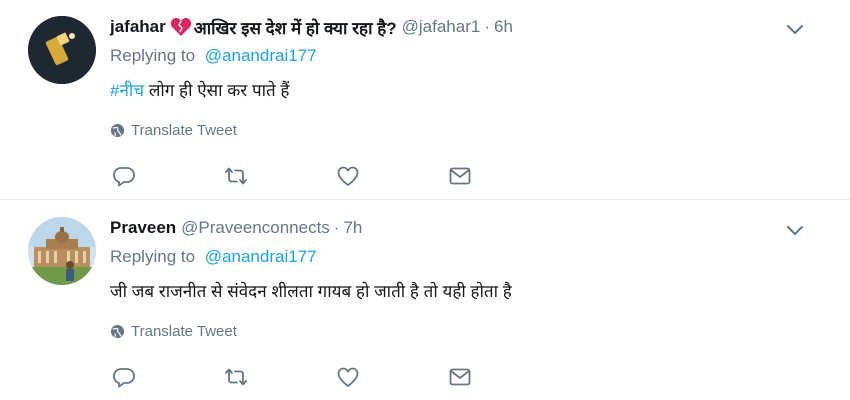 The image size is (850, 400). I want to click on hashtag-link: #नीच, so click(127, 90).